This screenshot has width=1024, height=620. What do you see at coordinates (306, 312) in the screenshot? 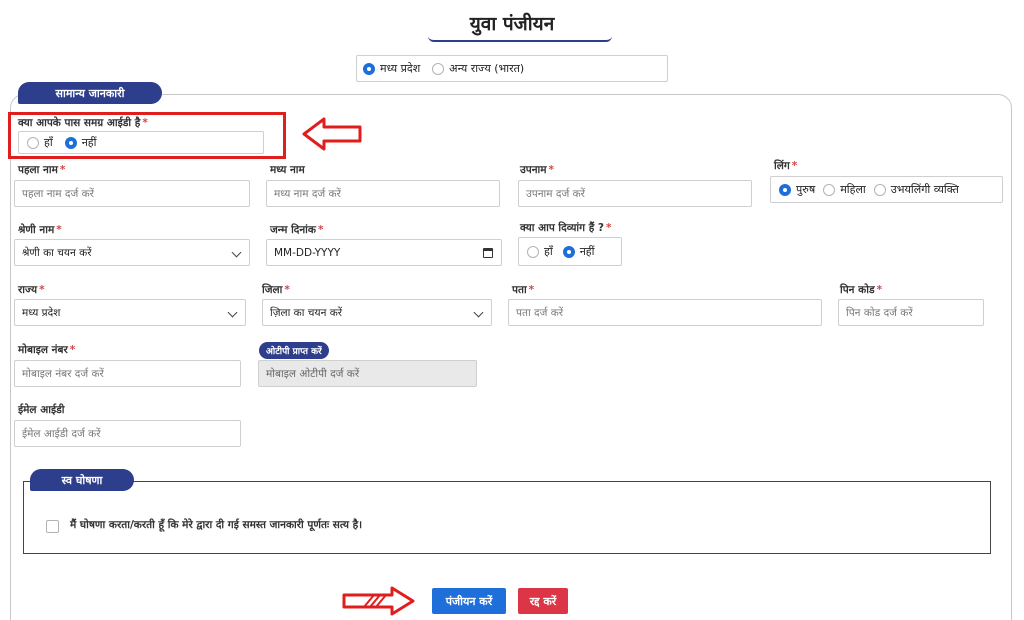
I see `district-select-value: ज़िला का चयन करें` at bounding box center [306, 312].